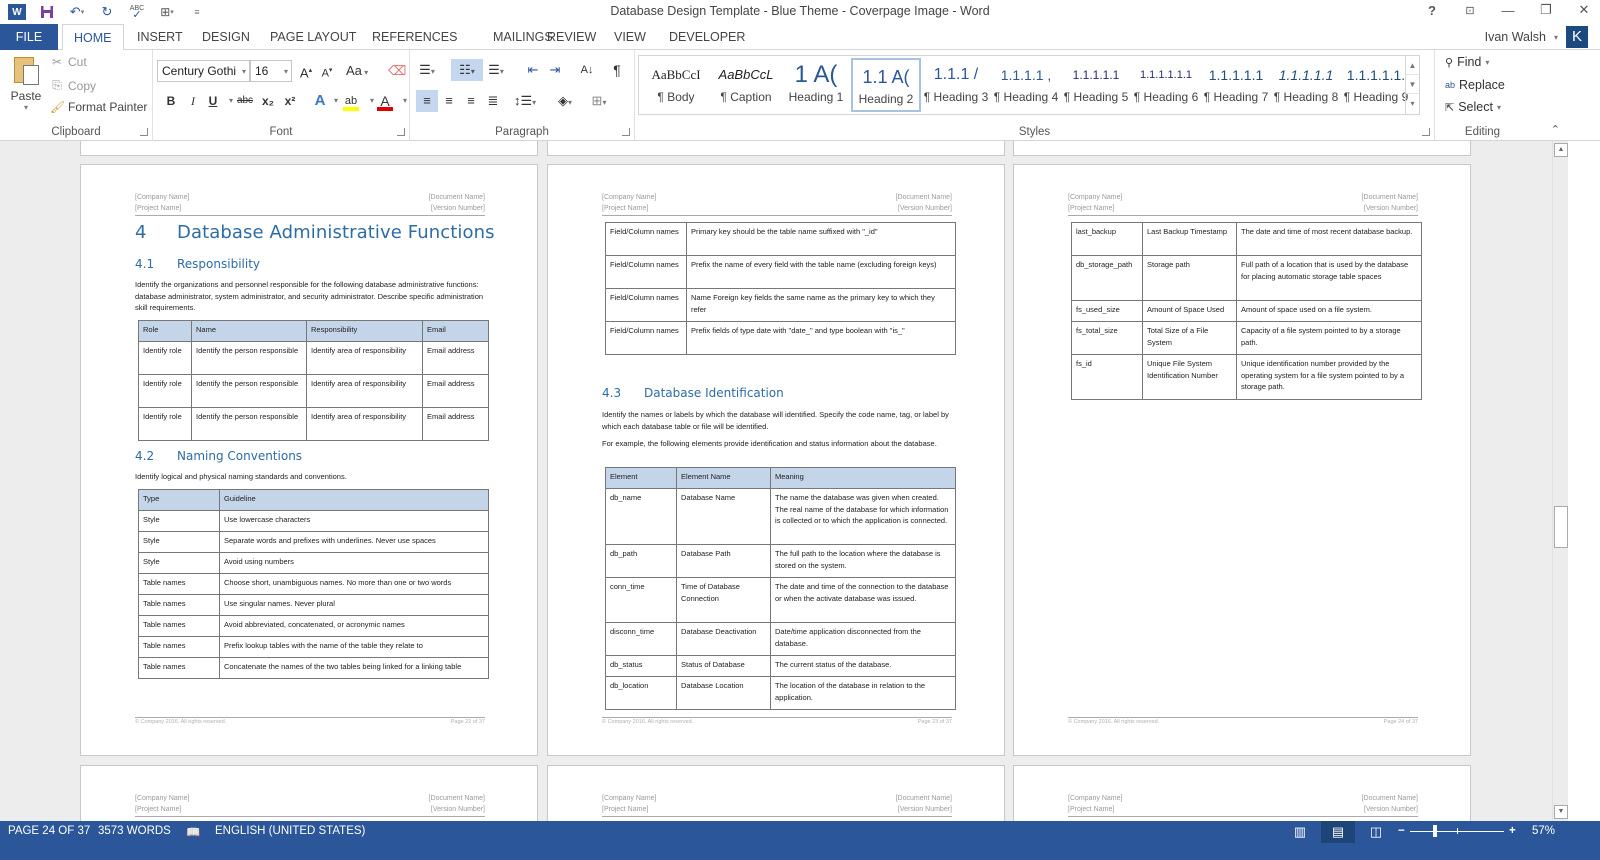 Image resolution: width=1600 pixels, height=860 pixels. What do you see at coordinates (1555, 129) in the screenshot?
I see `collapse-ribbon-icon: ⌃` at bounding box center [1555, 129].